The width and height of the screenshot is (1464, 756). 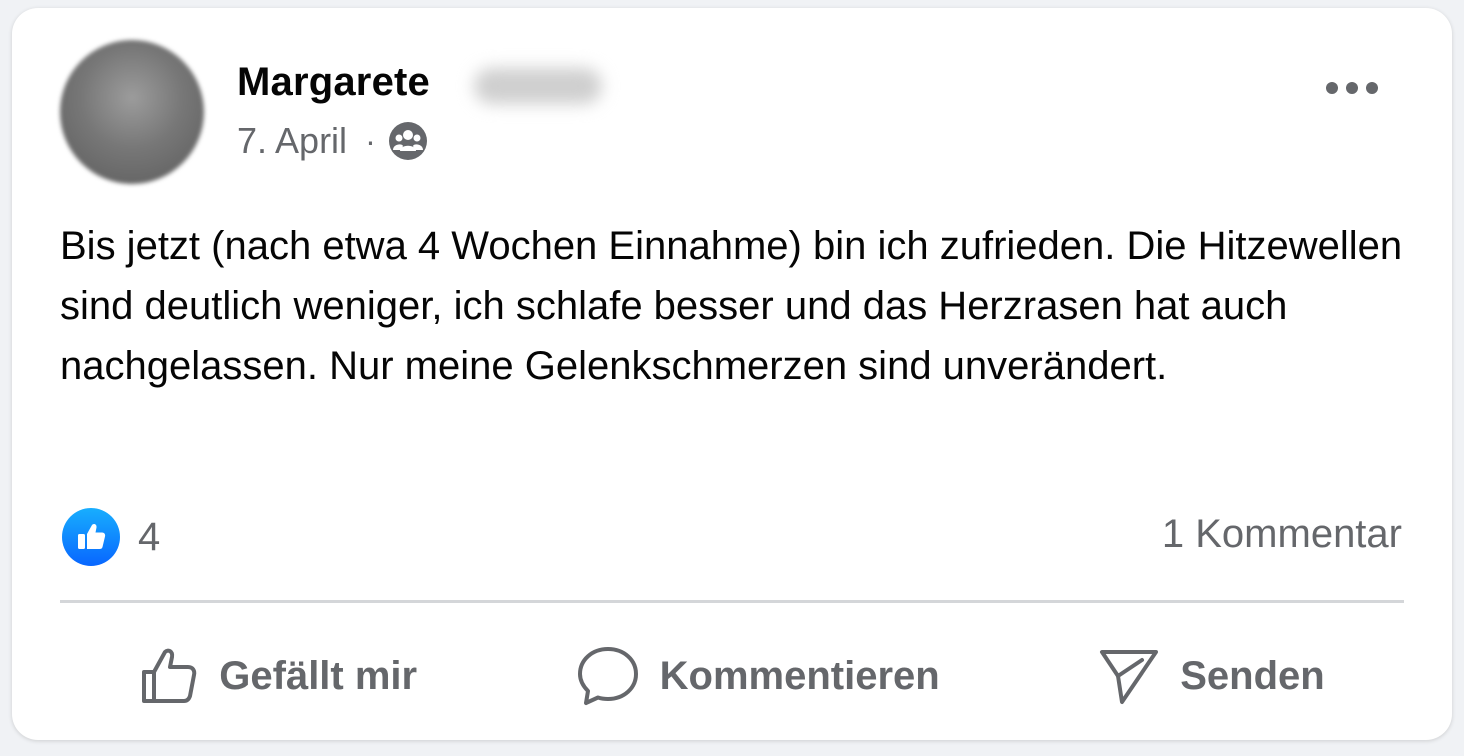 What do you see at coordinates (799, 675) in the screenshot?
I see `comment-button-label: Kommentieren` at bounding box center [799, 675].